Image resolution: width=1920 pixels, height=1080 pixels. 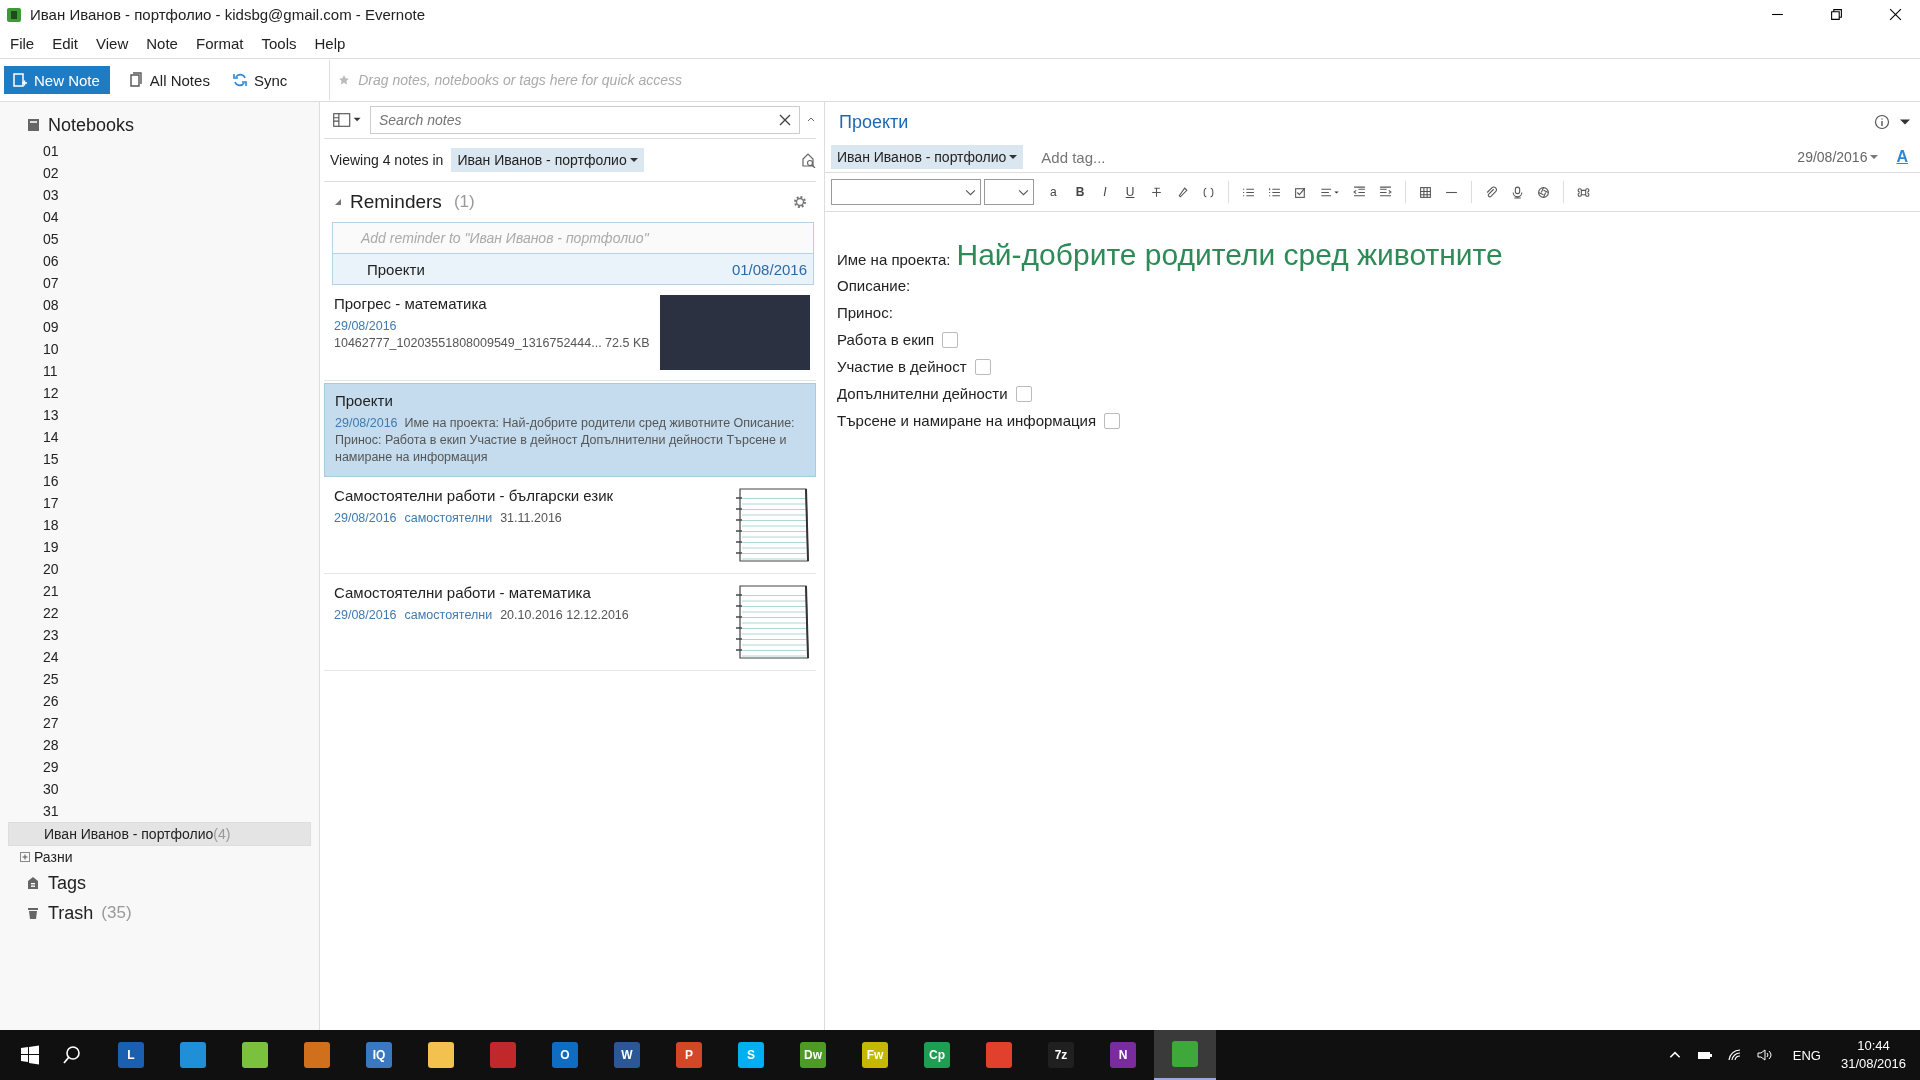 I want to click on camera-shutter-icon, so click(x=1544, y=192).